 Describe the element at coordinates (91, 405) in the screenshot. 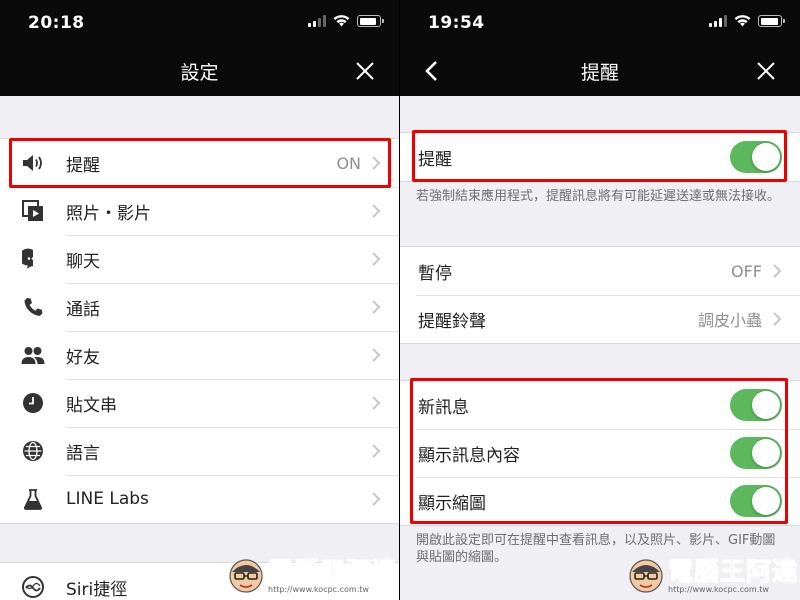

I see `settings-item-label: 貼文串` at that location.